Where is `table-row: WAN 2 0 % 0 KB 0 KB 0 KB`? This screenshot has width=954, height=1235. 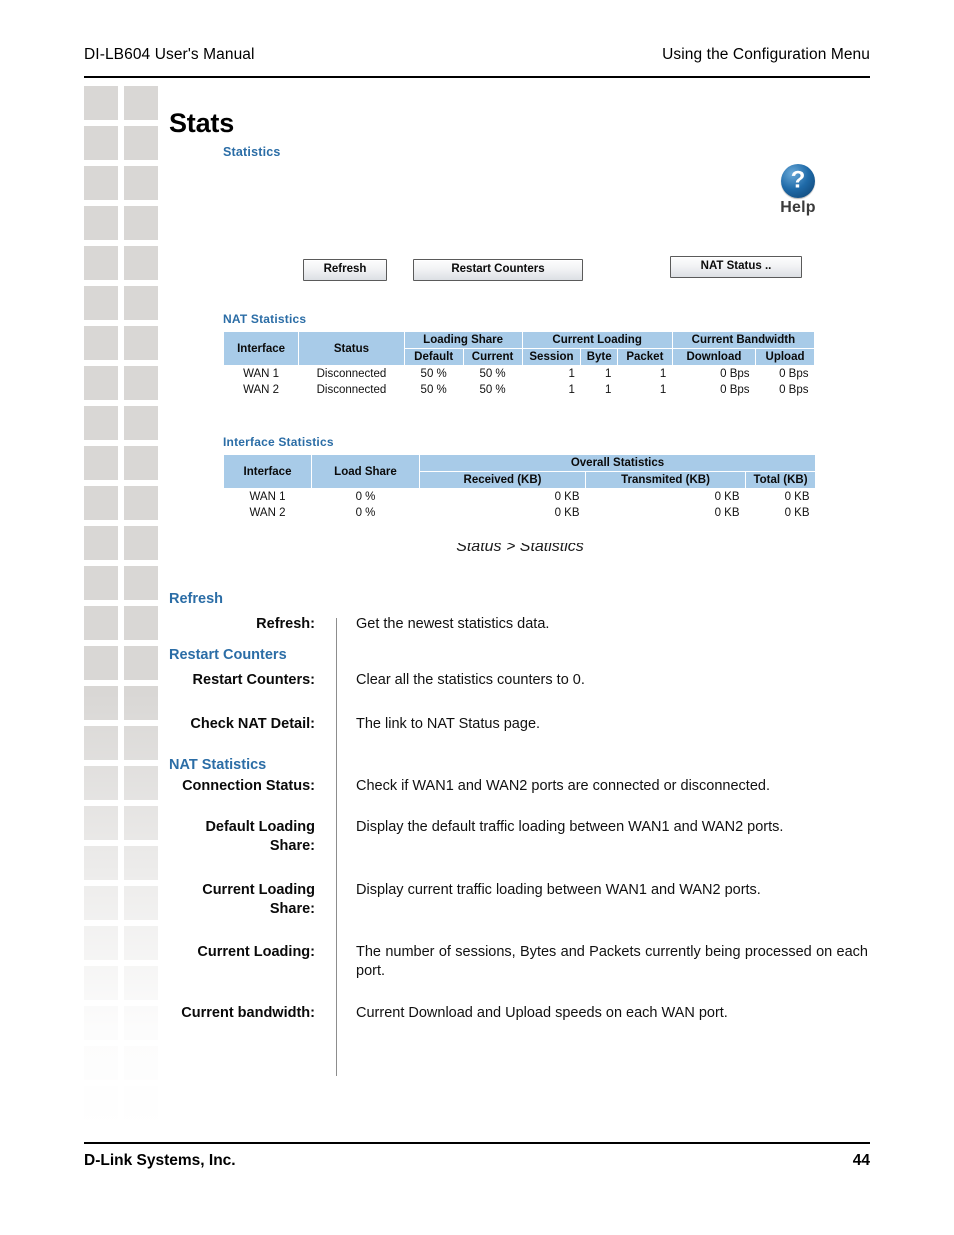 table-row: WAN 2 0 % 0 KB 0 KB 0 KB is located at coordinates (520, 513).